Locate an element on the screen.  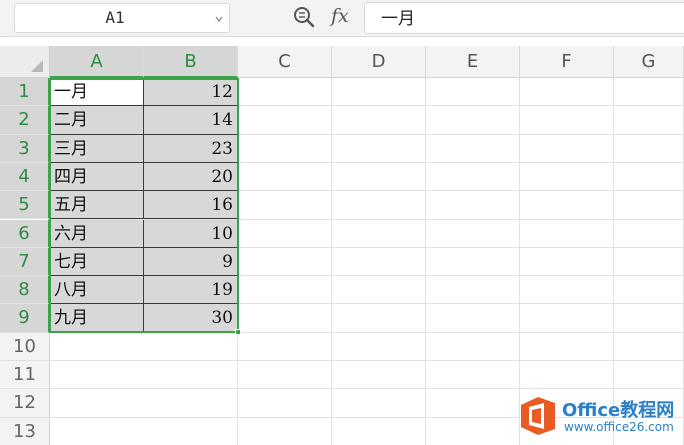
cell-a6: 六月 is located at coordinates (97, 233).